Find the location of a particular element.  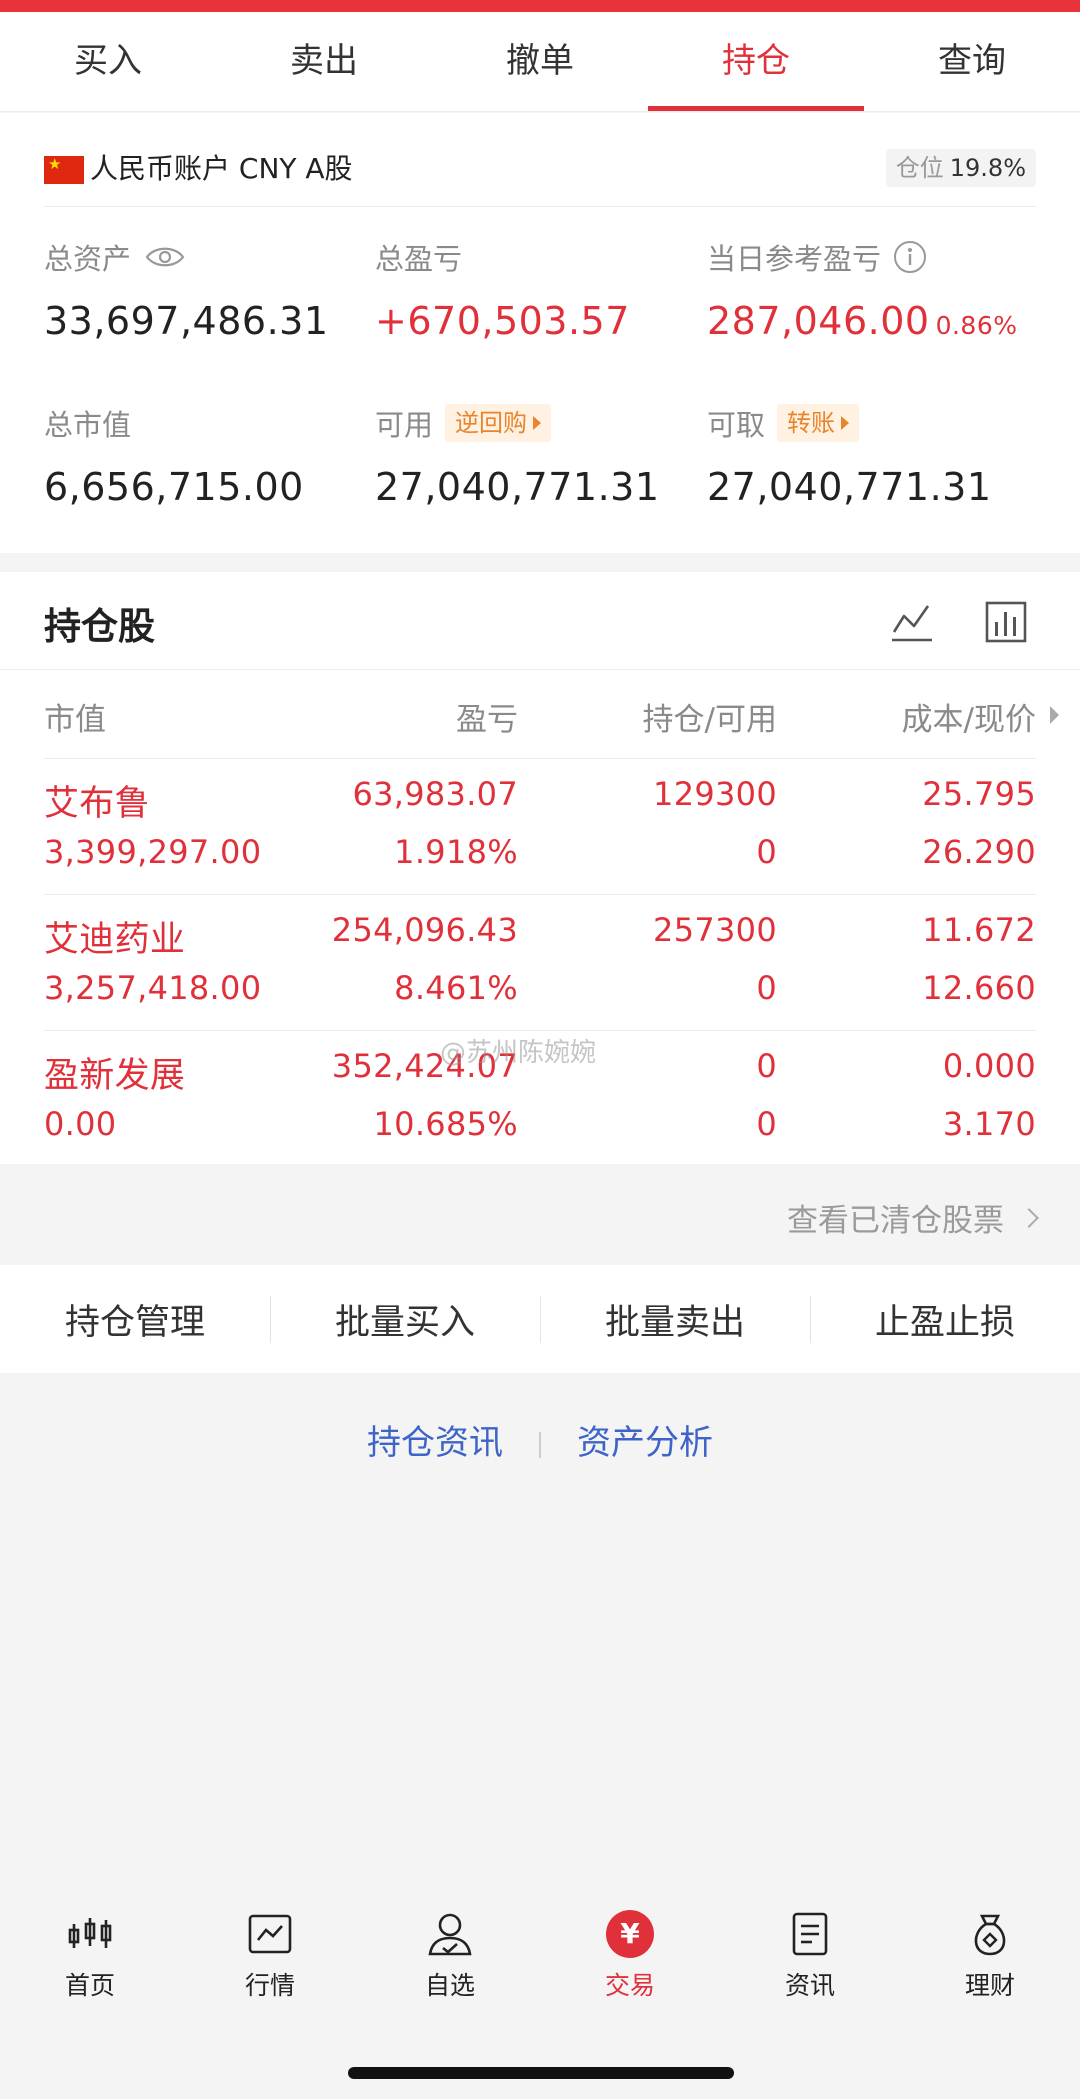

tab-sell: 卖出 is located at coordinates (324, 61).